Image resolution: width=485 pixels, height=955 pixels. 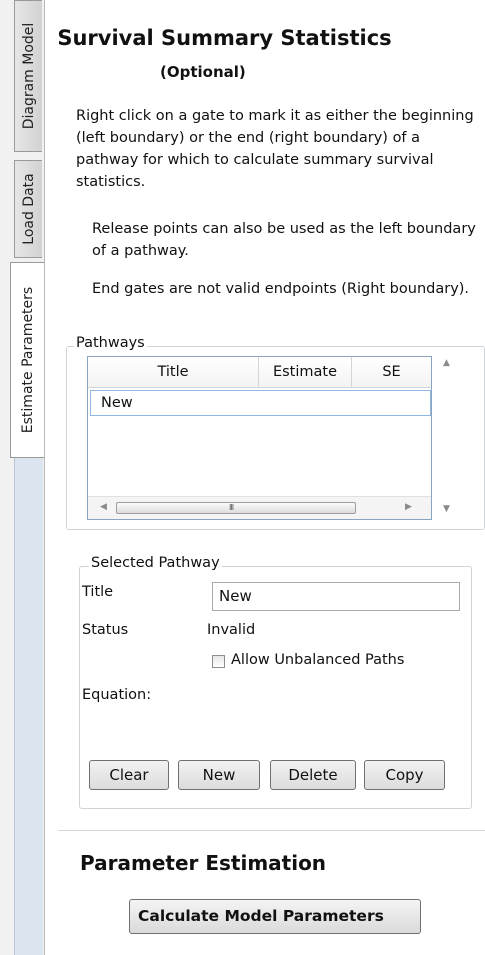 What do you see at coordinates (117, 695) in the screenshot?
I see `equation-label: Equation:` at bounding box center [117, 695].